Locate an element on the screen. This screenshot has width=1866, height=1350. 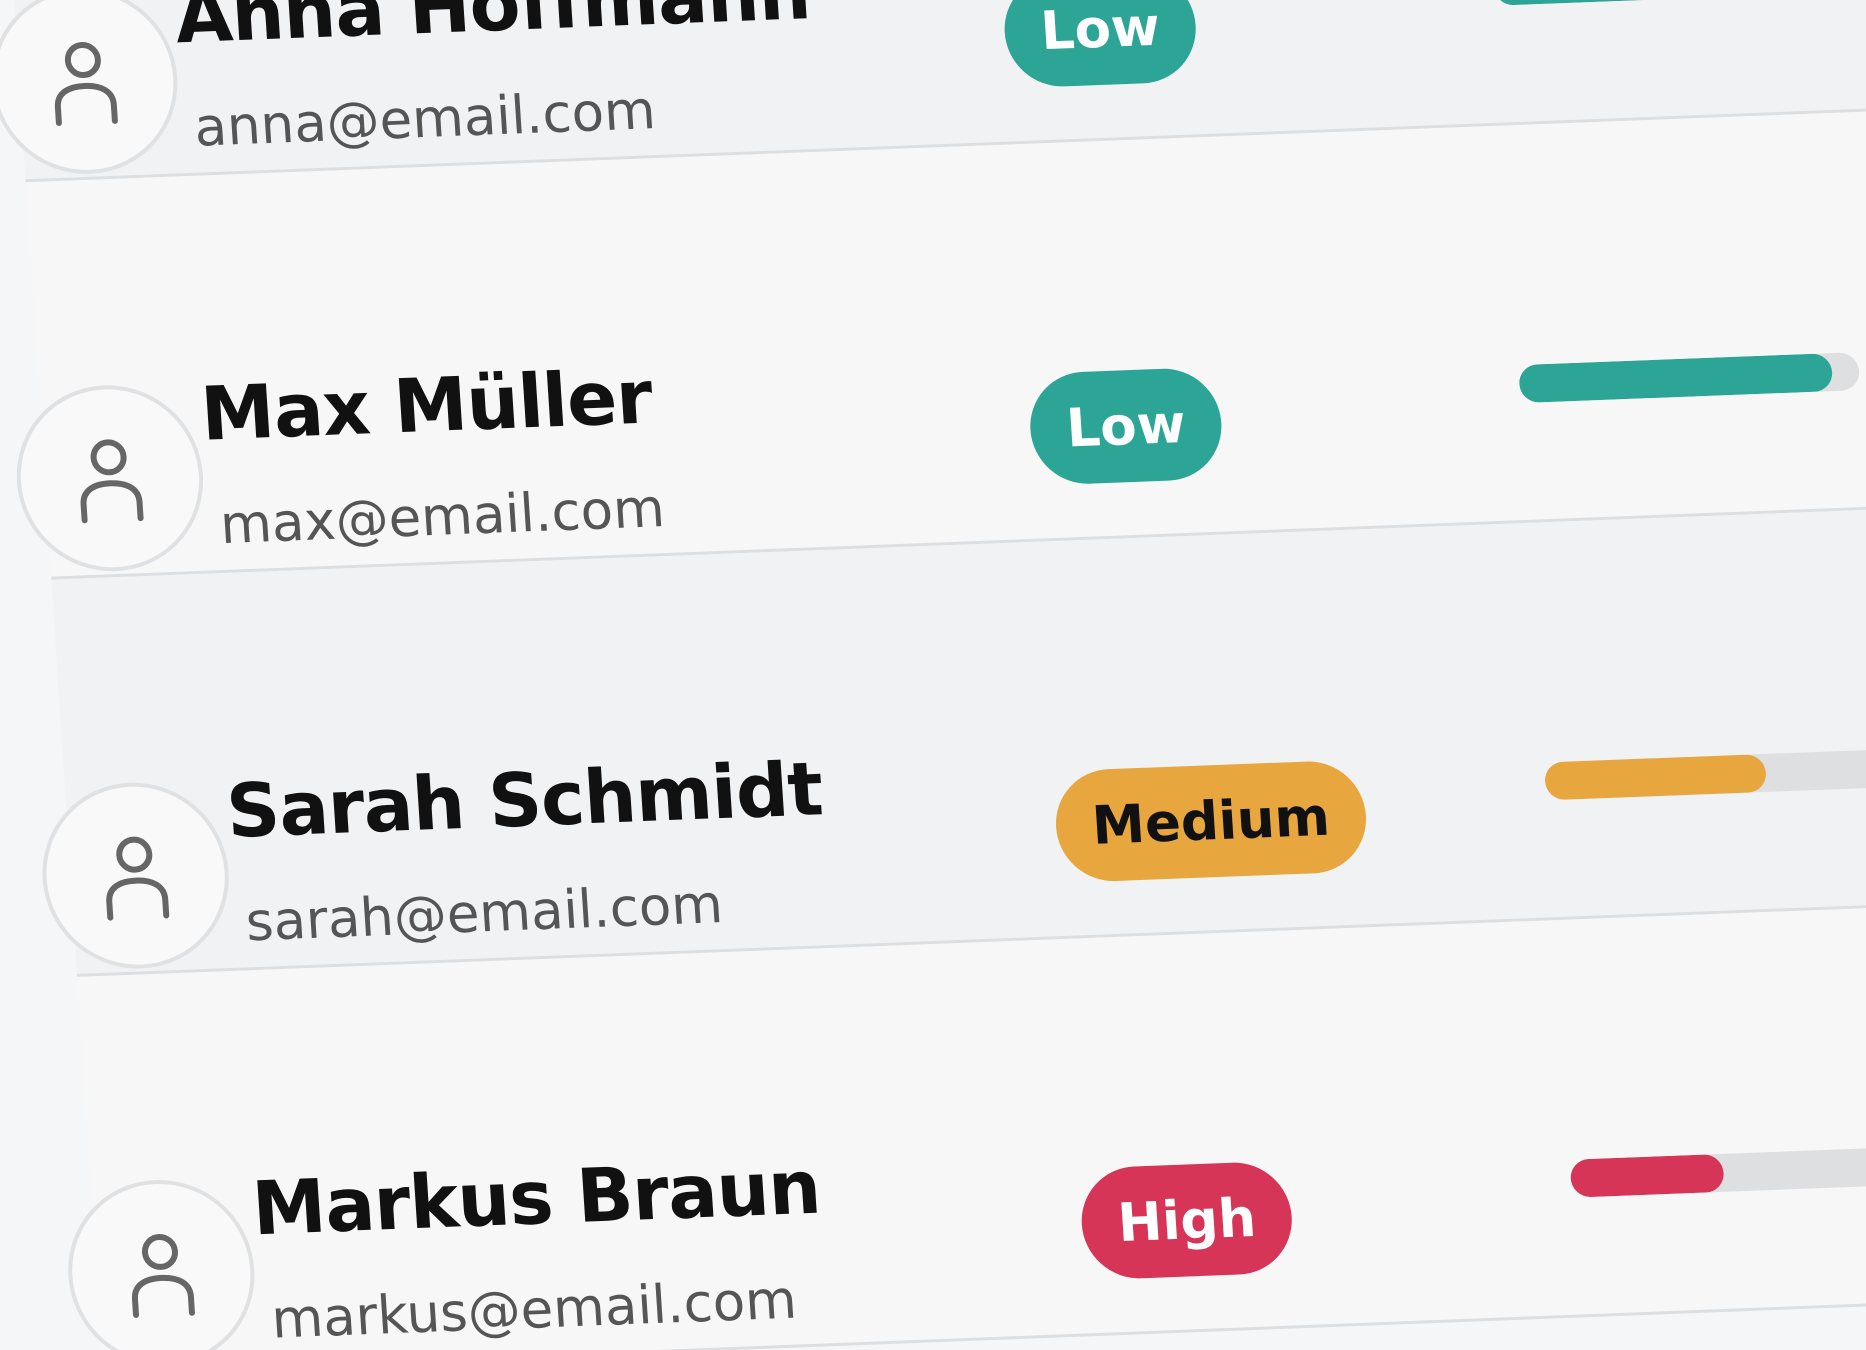
user-email: max@email.com is located at coordinates (442, 517).